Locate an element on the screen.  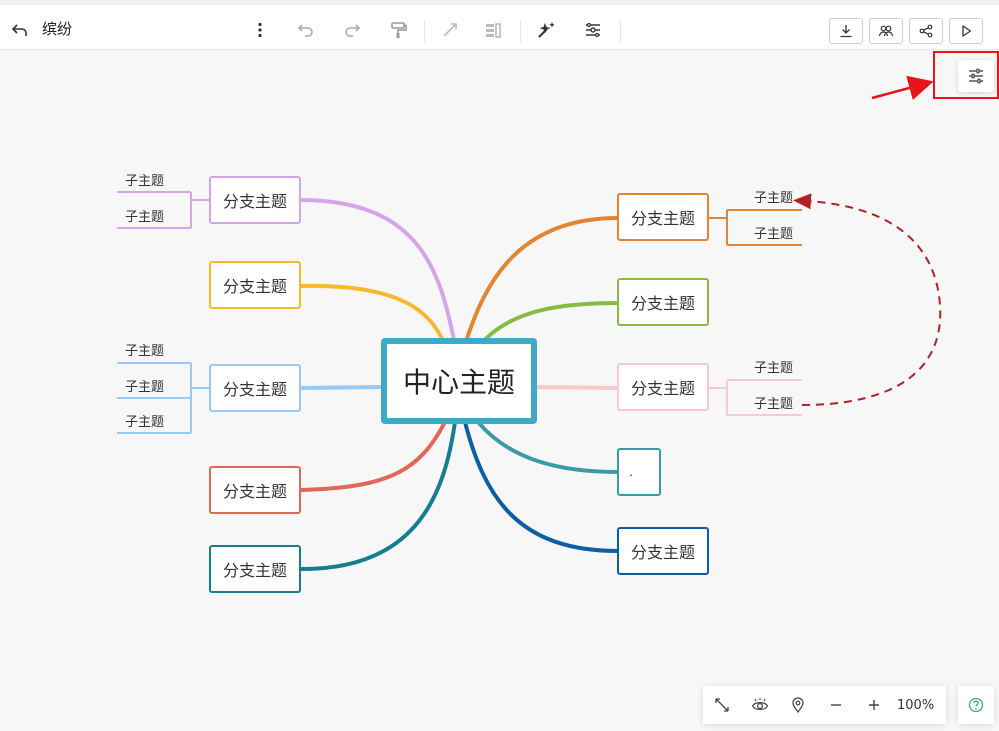
download-button is located at coordinates (846, 31).